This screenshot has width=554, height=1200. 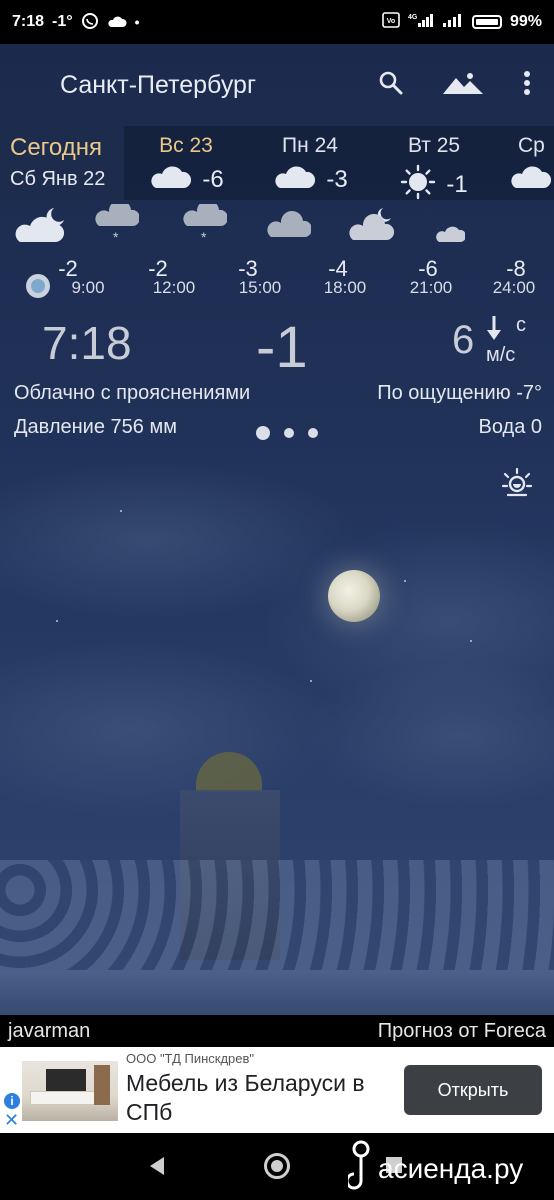 I want to click on watermark: асиенда.ру, so click(x=434, y=1168).